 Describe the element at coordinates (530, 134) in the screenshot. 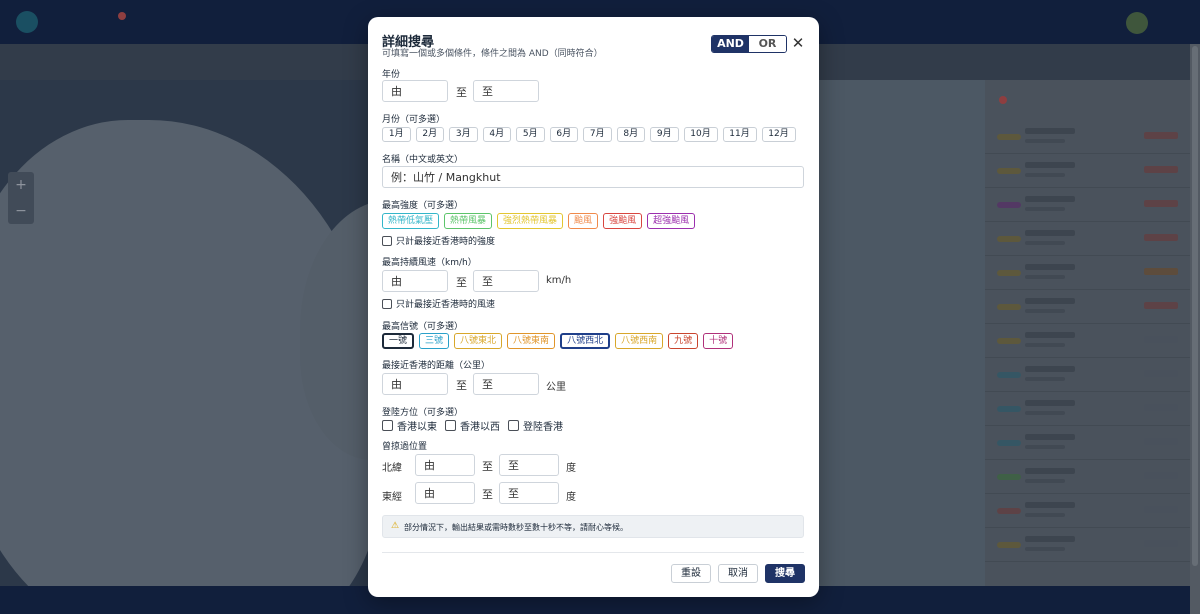

I see `month-chip-5: 5月` at that location.